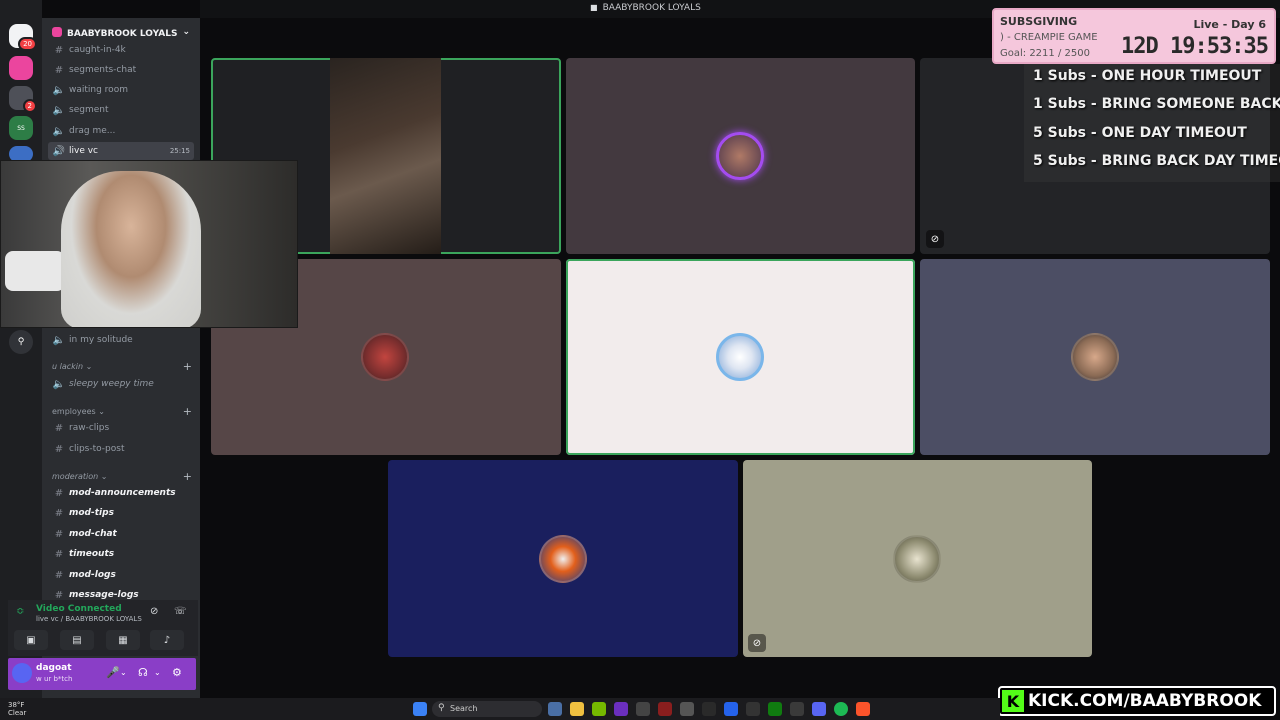 This screenshot has height=720, width=1280. I want to click on channel-label: sleepy weepy time, so click(111, 384).